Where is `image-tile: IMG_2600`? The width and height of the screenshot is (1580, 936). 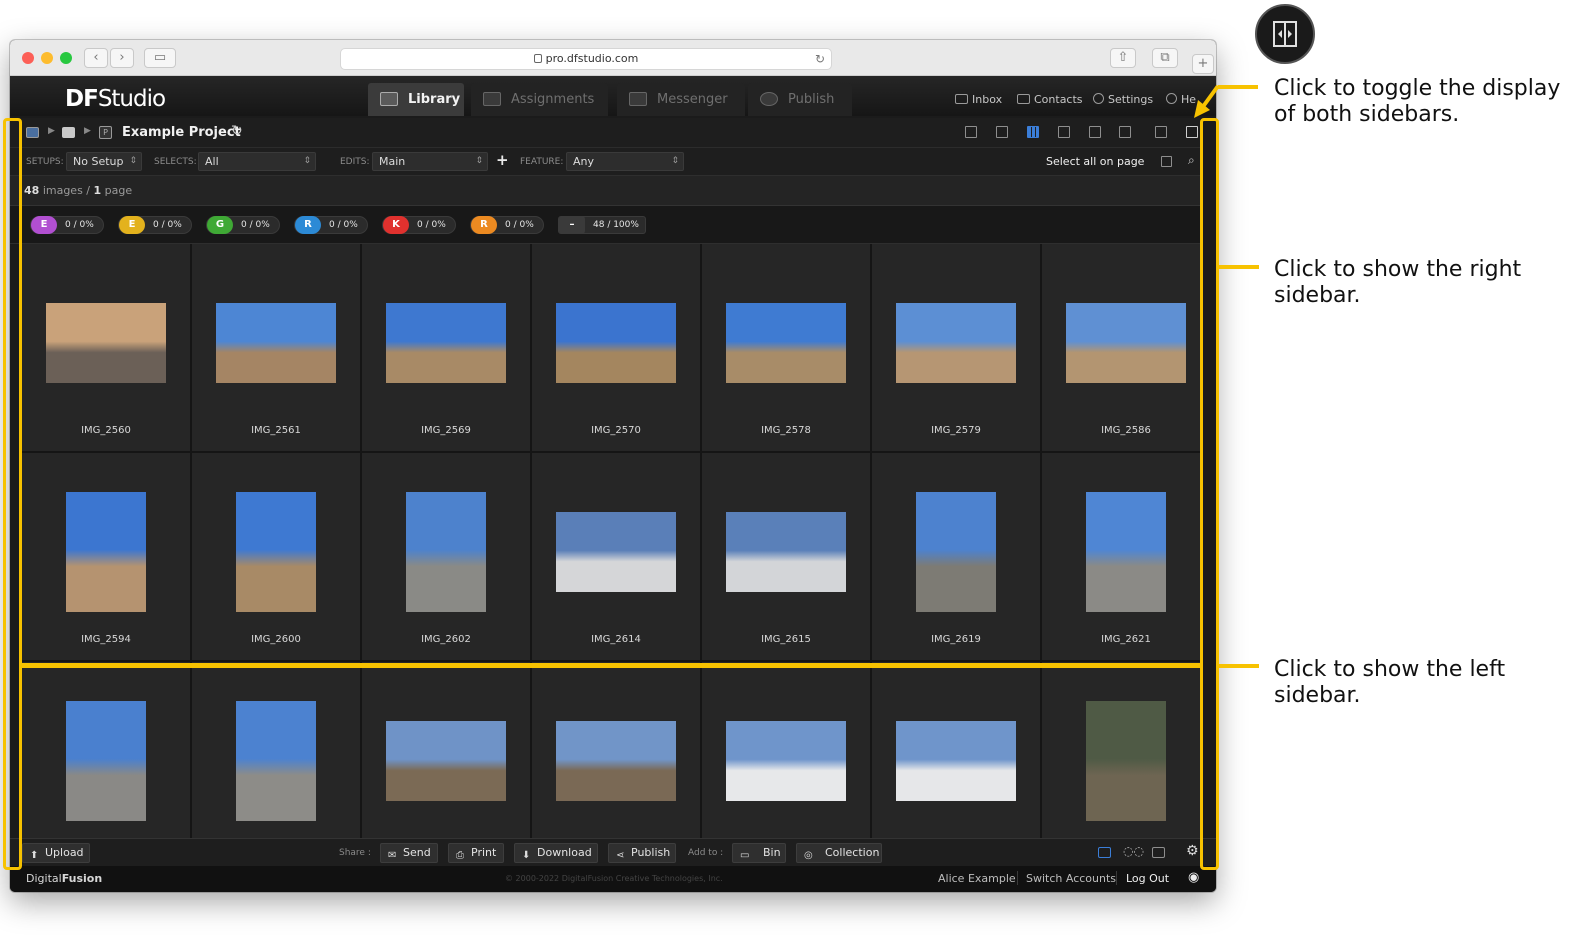
image-tile: IMG_2600 is located at coordinates (276, 556).